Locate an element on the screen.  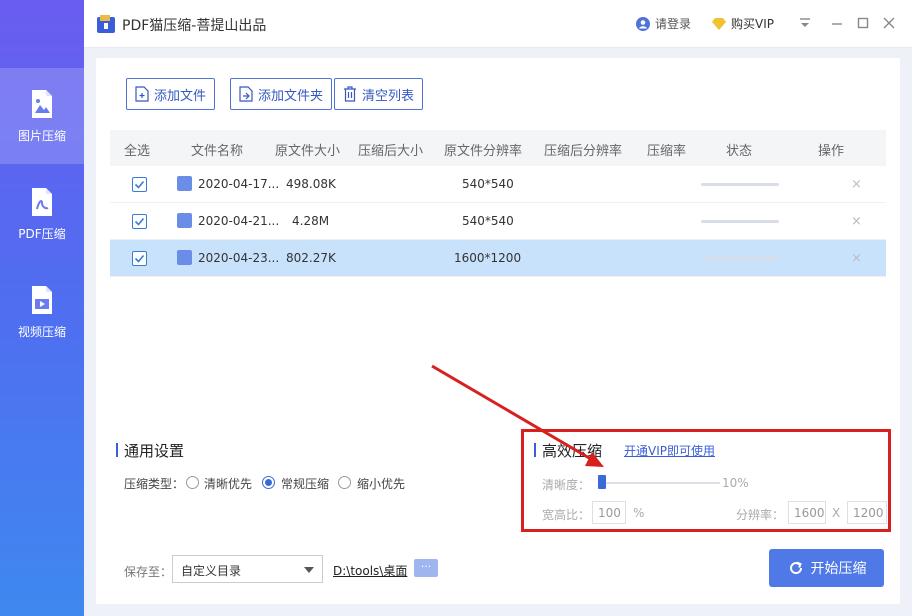
sidebar-item-image-compress: 图片压缩 is located at coordinates (42, 116).